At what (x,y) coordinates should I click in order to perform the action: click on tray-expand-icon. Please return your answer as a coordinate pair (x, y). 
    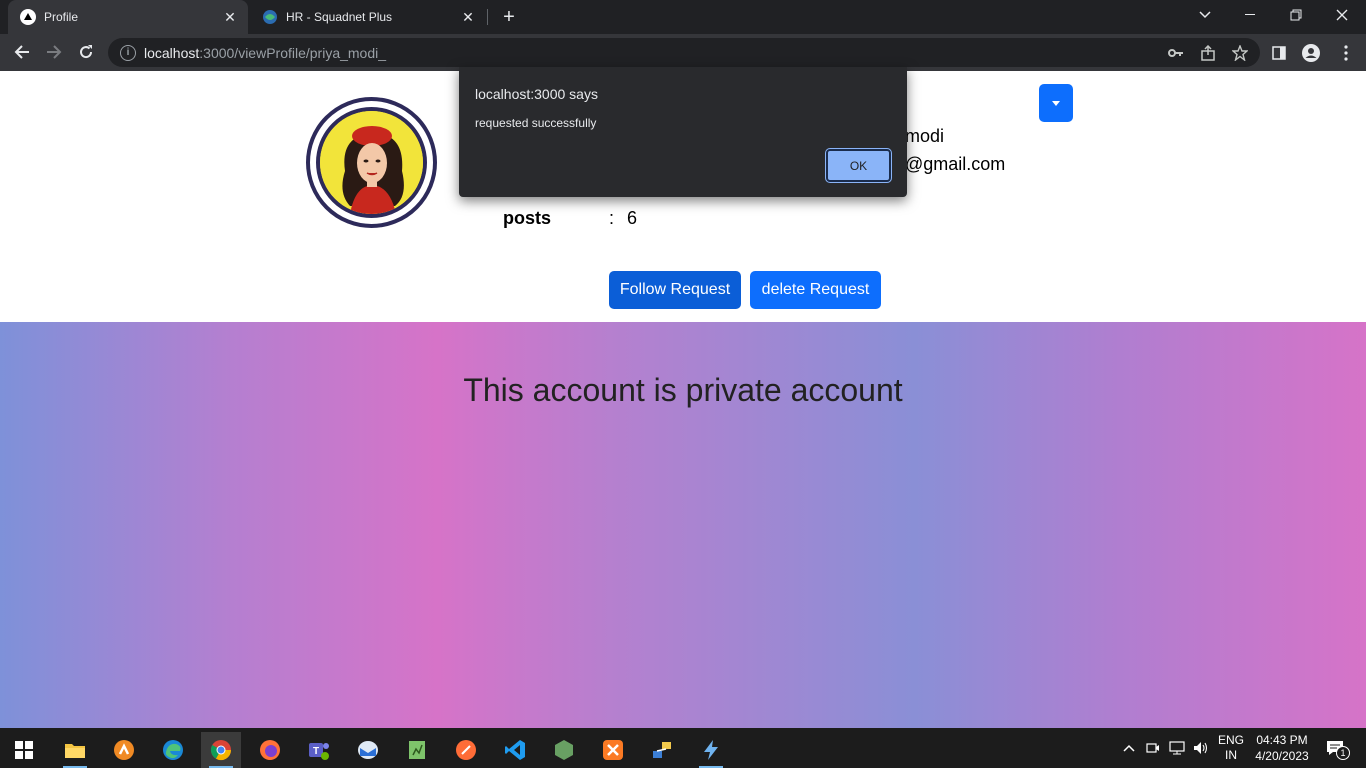
    Looking at the image, I should click on (1129, 748).